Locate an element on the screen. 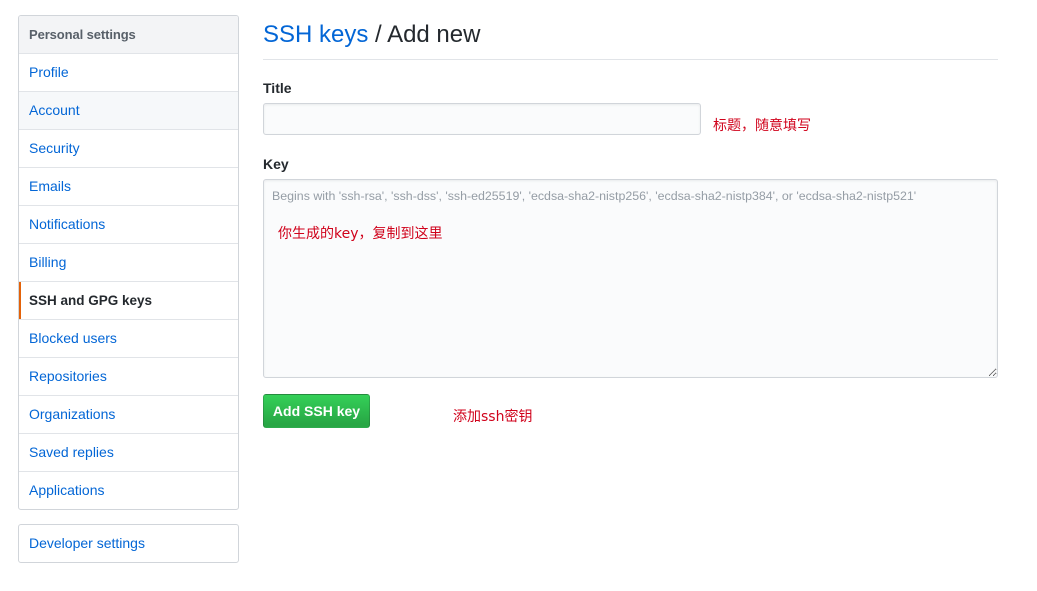 This screenshot has width=1037, height=591. sidebar-item-security: Security is located at coordinates (128, 149).